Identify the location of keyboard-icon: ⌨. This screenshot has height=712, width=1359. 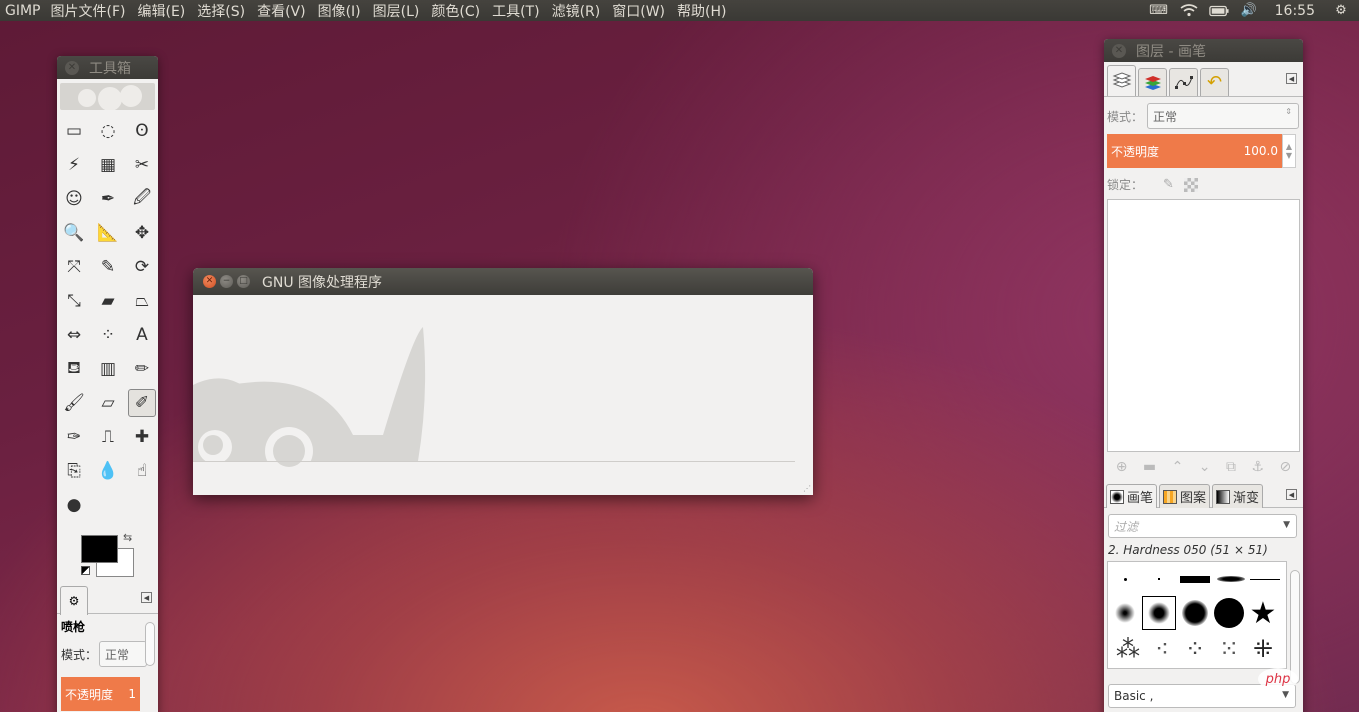
(1159, 10).